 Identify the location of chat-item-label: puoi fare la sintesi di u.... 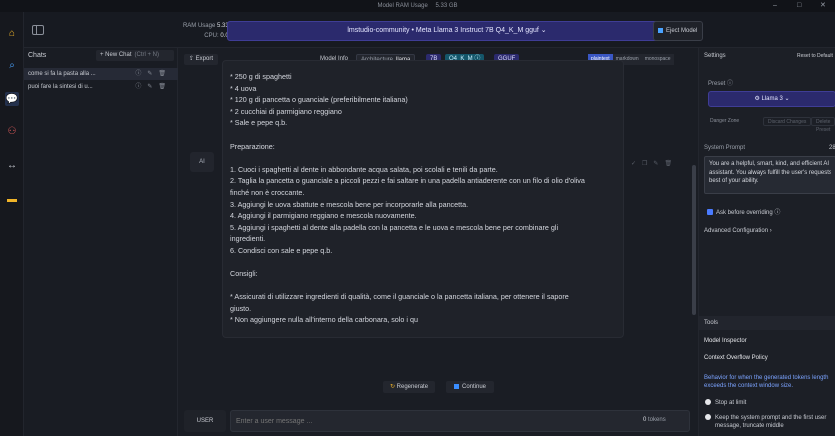
(60, 87).